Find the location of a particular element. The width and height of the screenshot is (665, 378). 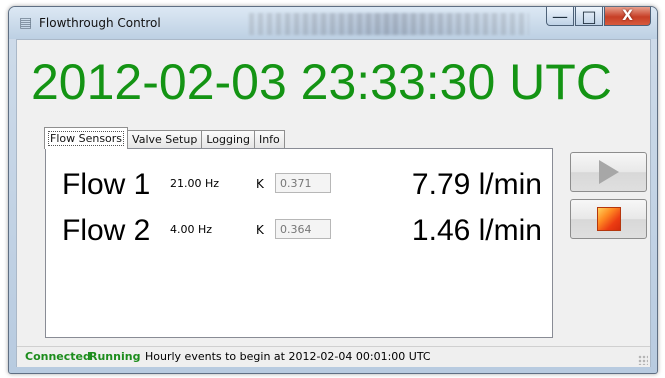

tab-label: Flow Sensors is located at coordinates (86, 138).